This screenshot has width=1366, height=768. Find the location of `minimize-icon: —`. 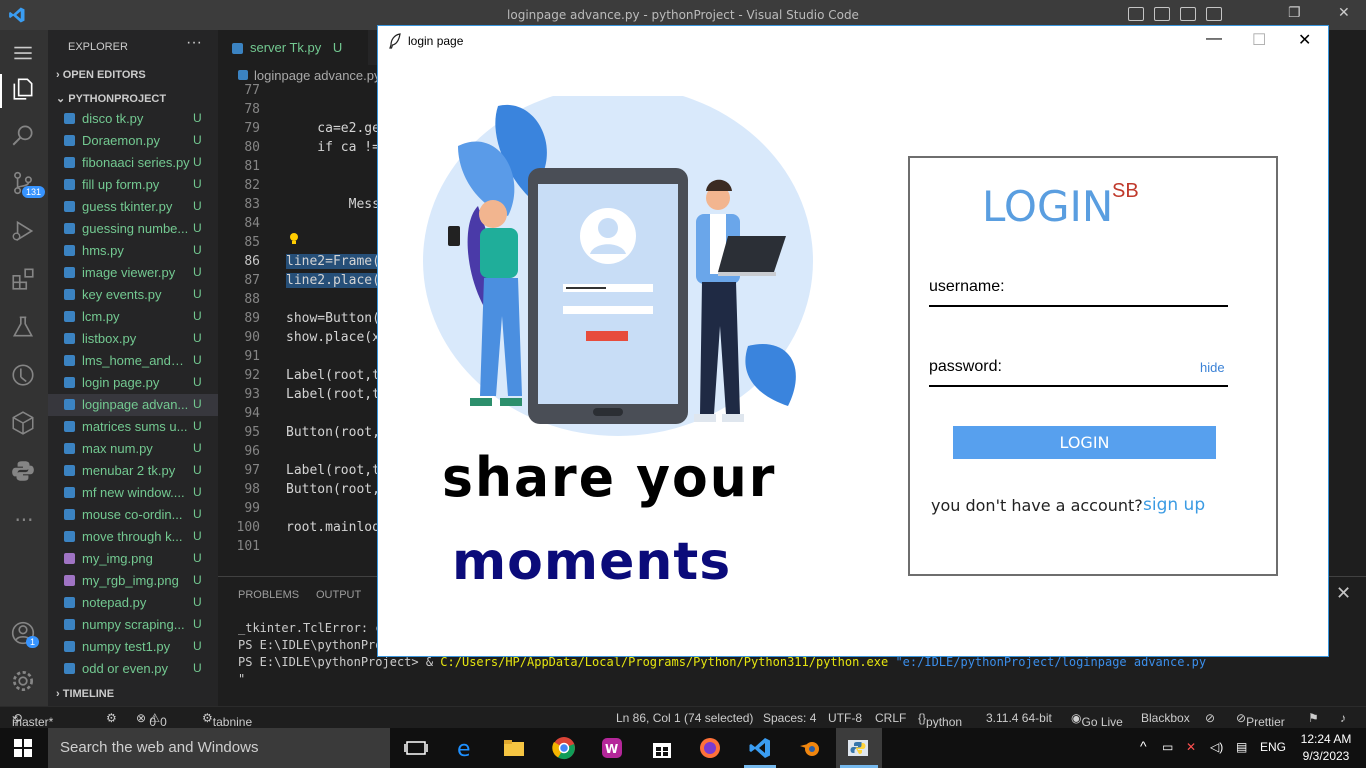

minimize-icon: — is located at coordinates (1214, 39).